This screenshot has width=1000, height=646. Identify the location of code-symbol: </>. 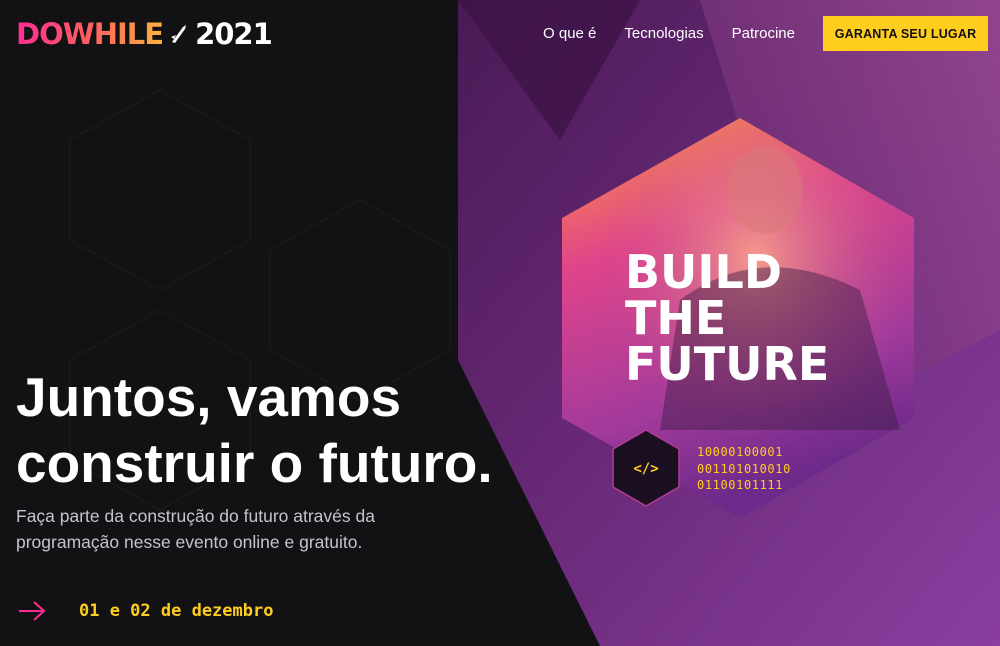
(645, 469).